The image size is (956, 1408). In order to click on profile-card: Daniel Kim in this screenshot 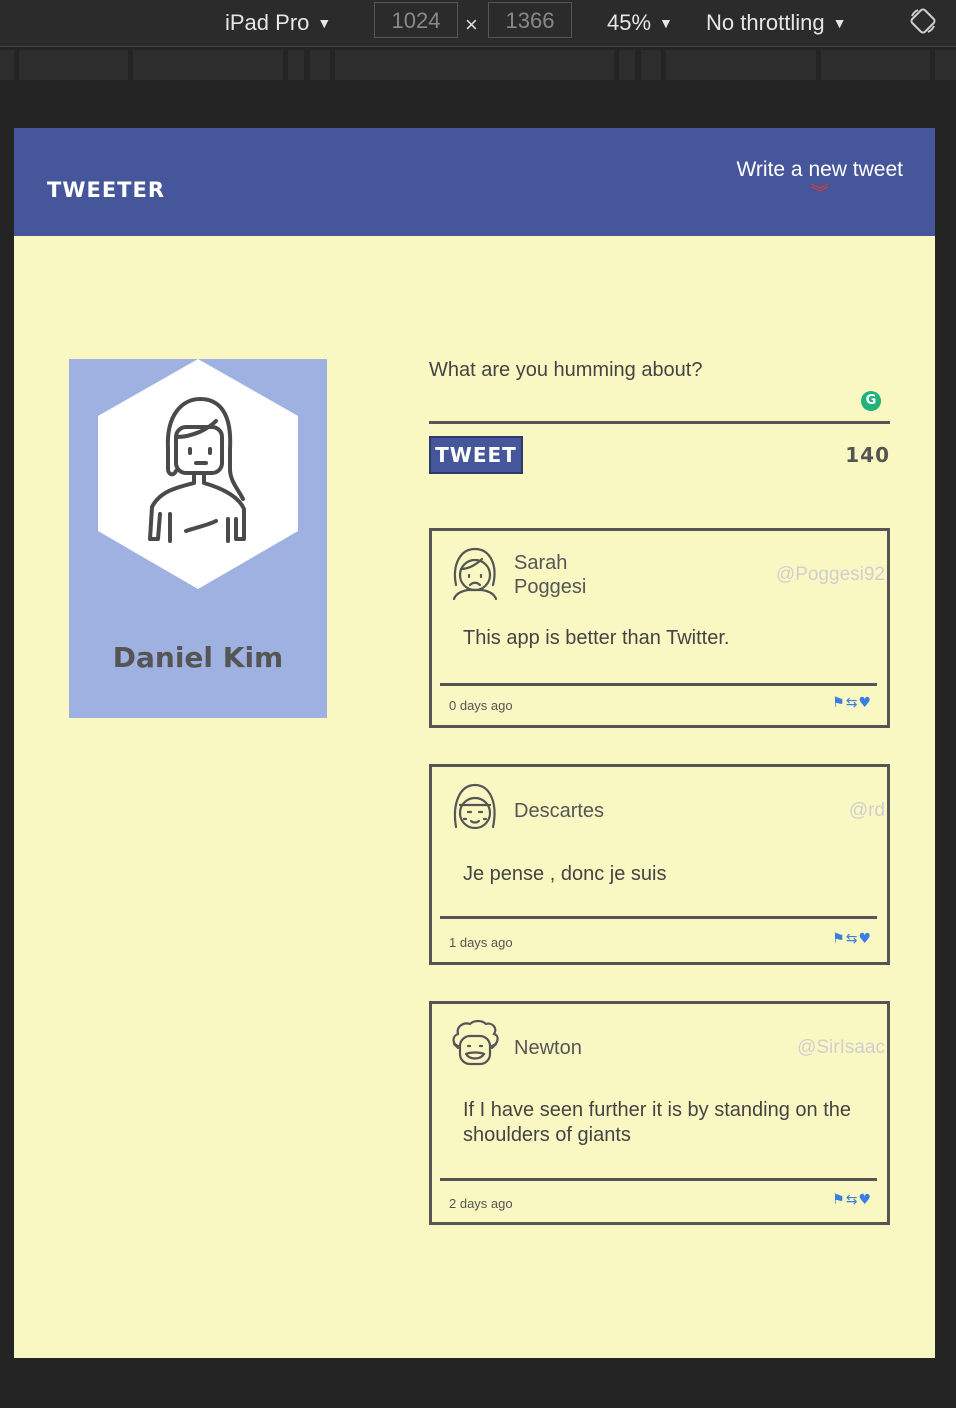, I will do `click(198, 538)`.